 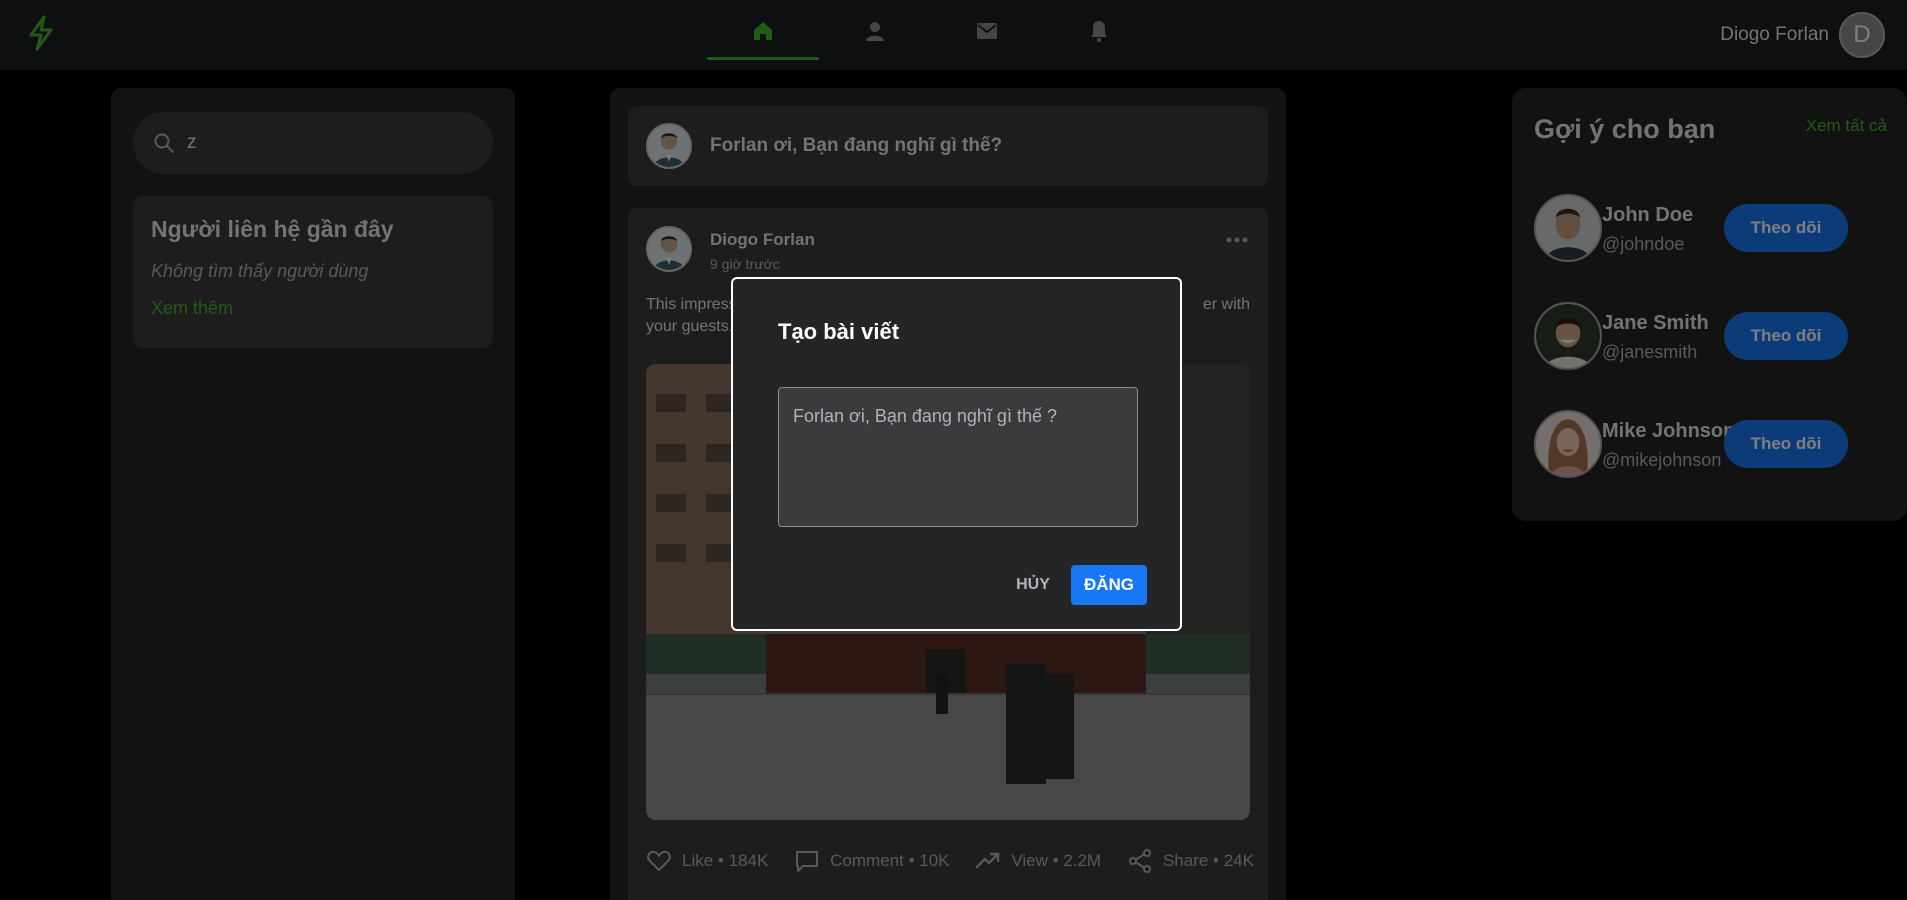 I want to click on post-textarea, so click(x=958, y=457).